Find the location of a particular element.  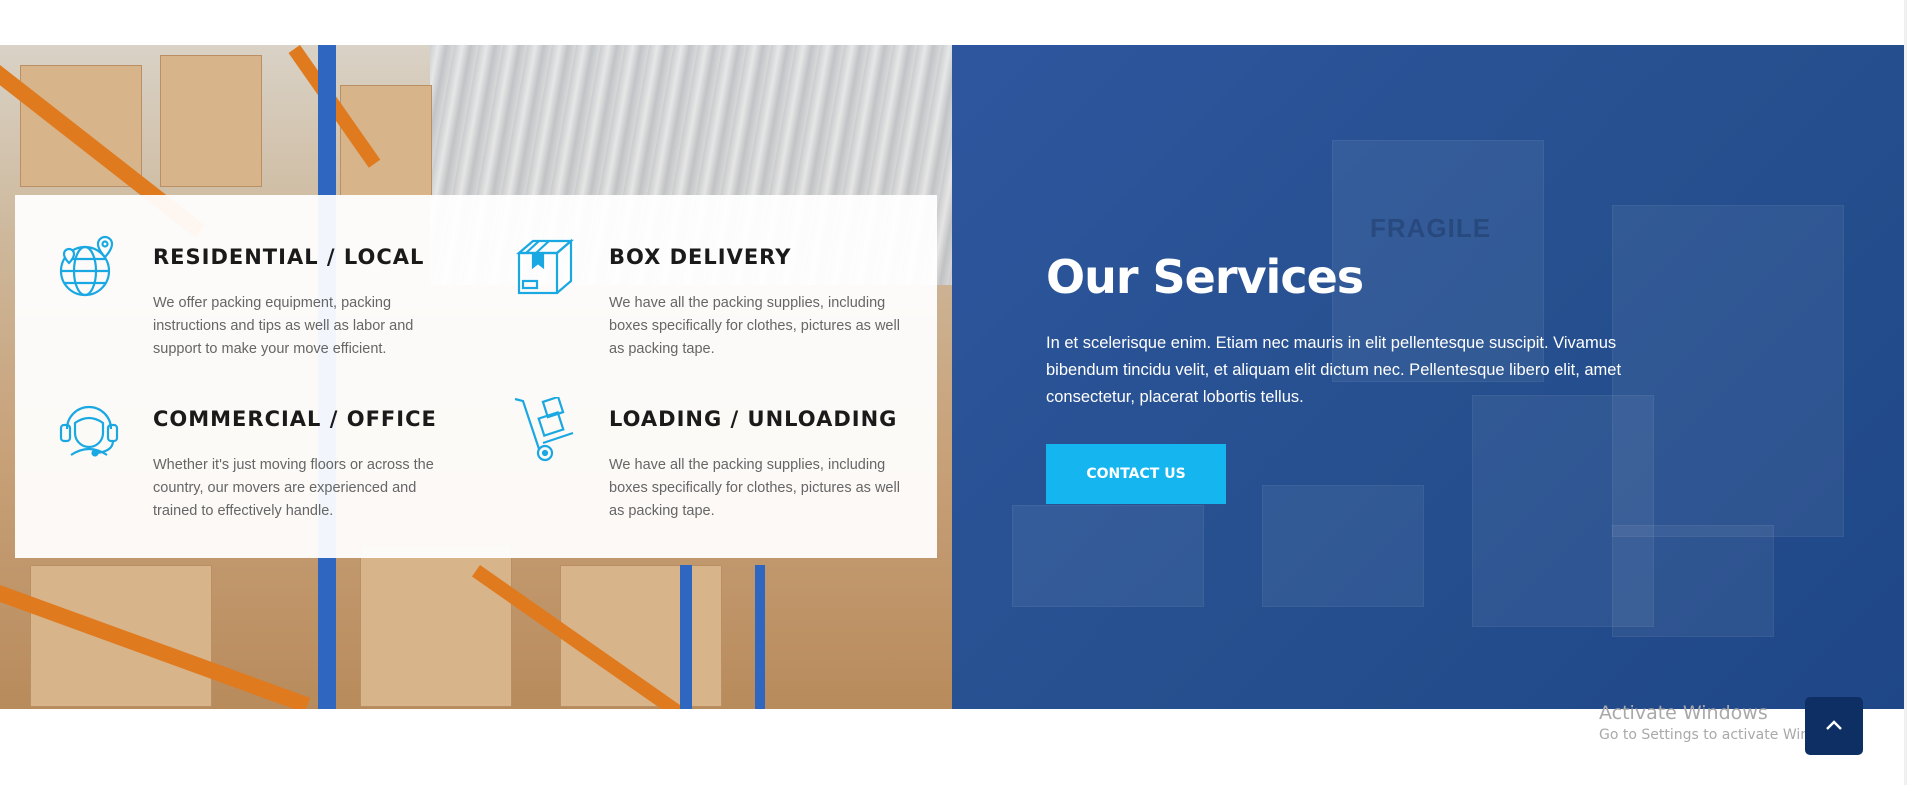

activate-windows-title: Activate Windows is located at coordinates (1683, 713).